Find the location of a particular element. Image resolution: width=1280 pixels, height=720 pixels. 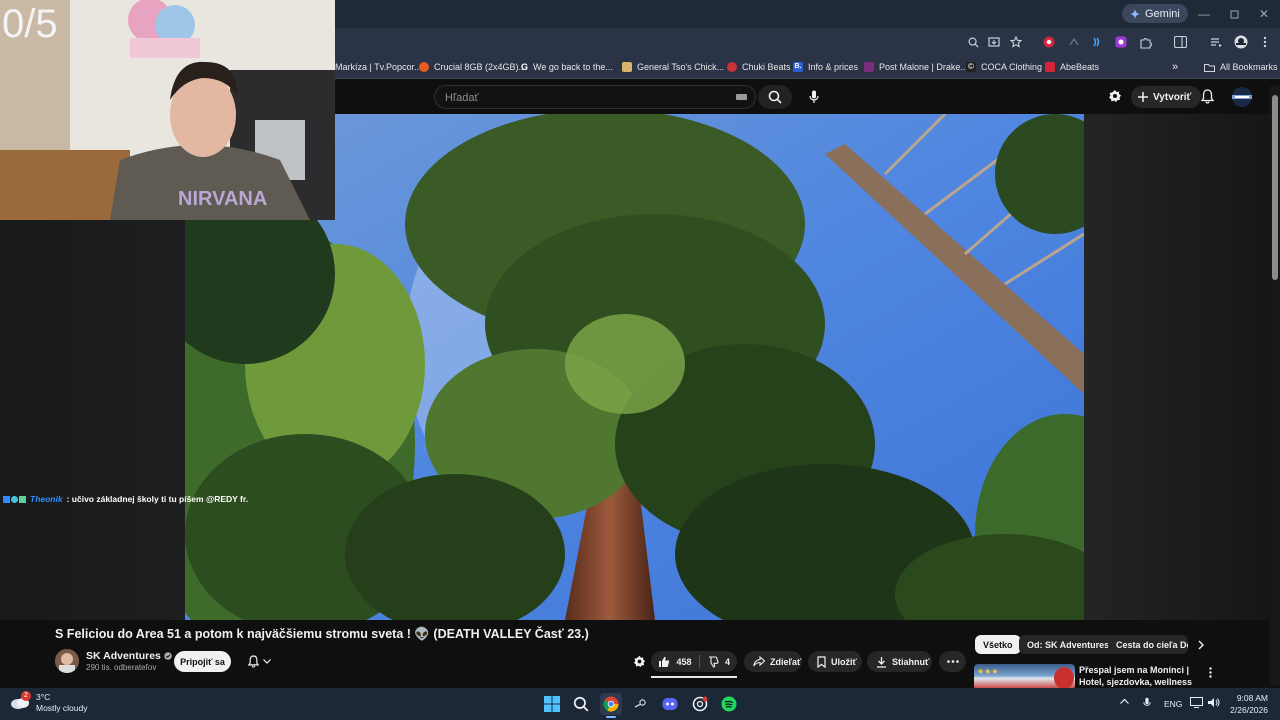

join-button: Pripojiť sa is located at coordinates (202, 661).